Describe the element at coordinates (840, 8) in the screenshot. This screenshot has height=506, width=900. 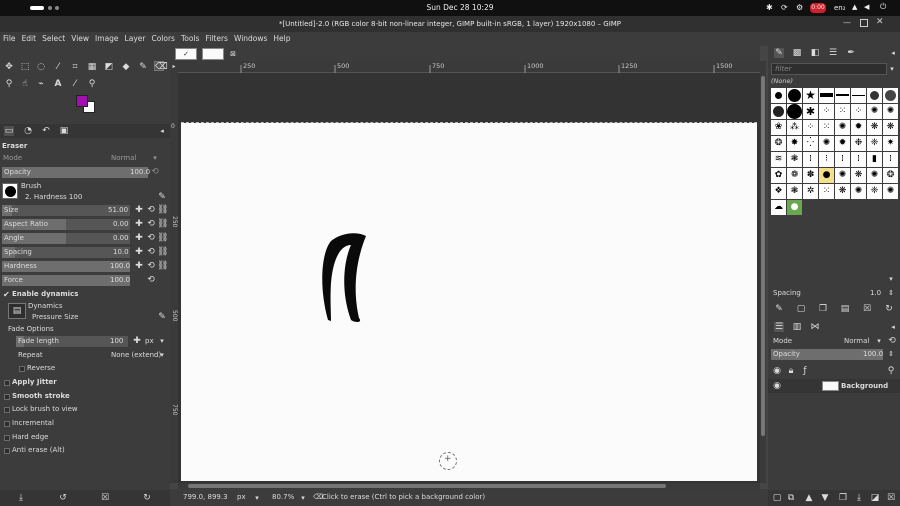
I see `language-indicator: en₂` at that location.